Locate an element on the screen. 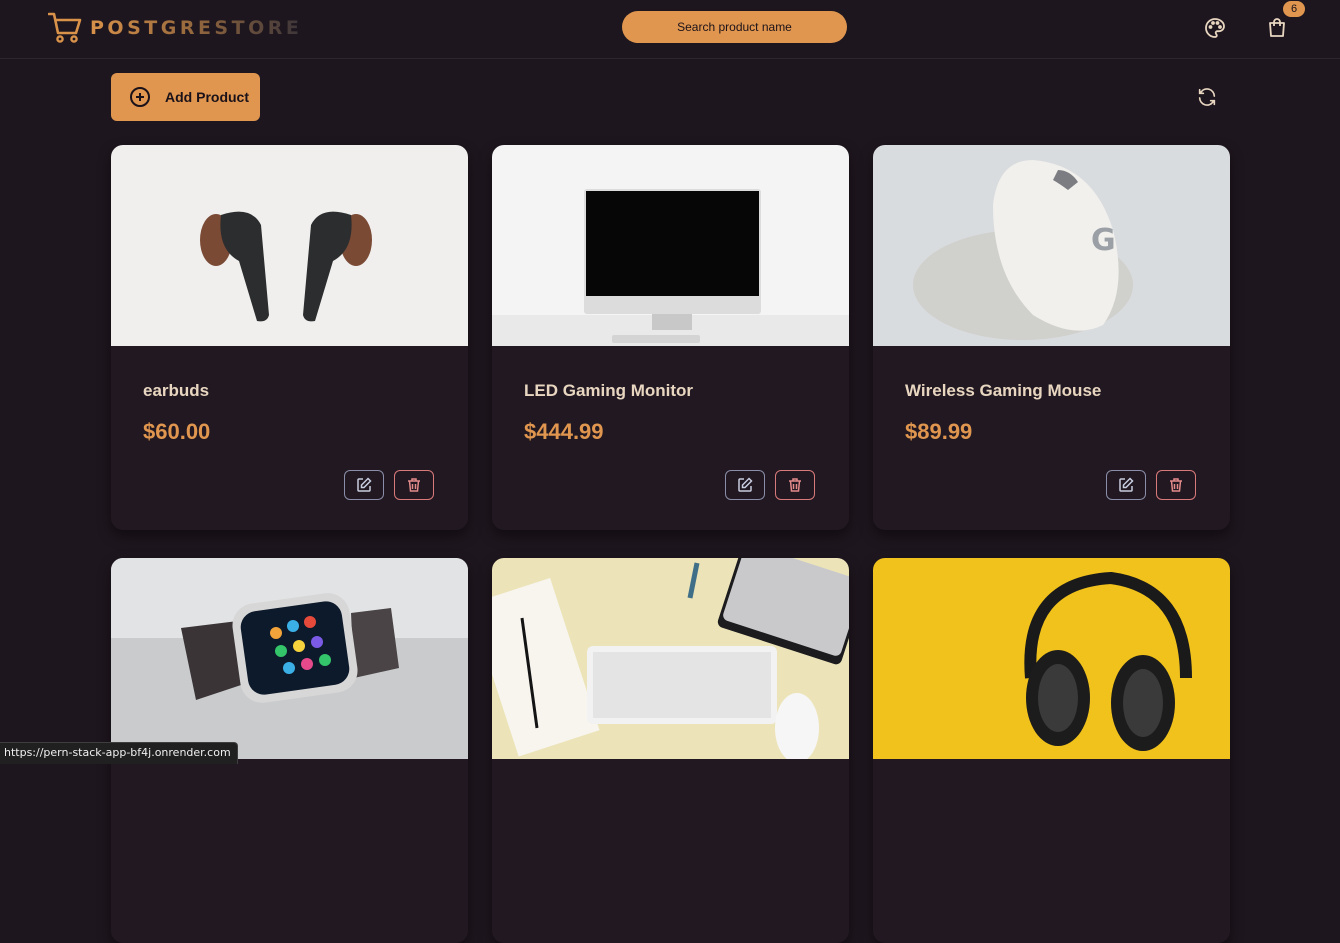 The width and height of the screenshot is (1340, 943). product-card: LED Gaming Monitor $444.99 is located at coordinates (670, 337).